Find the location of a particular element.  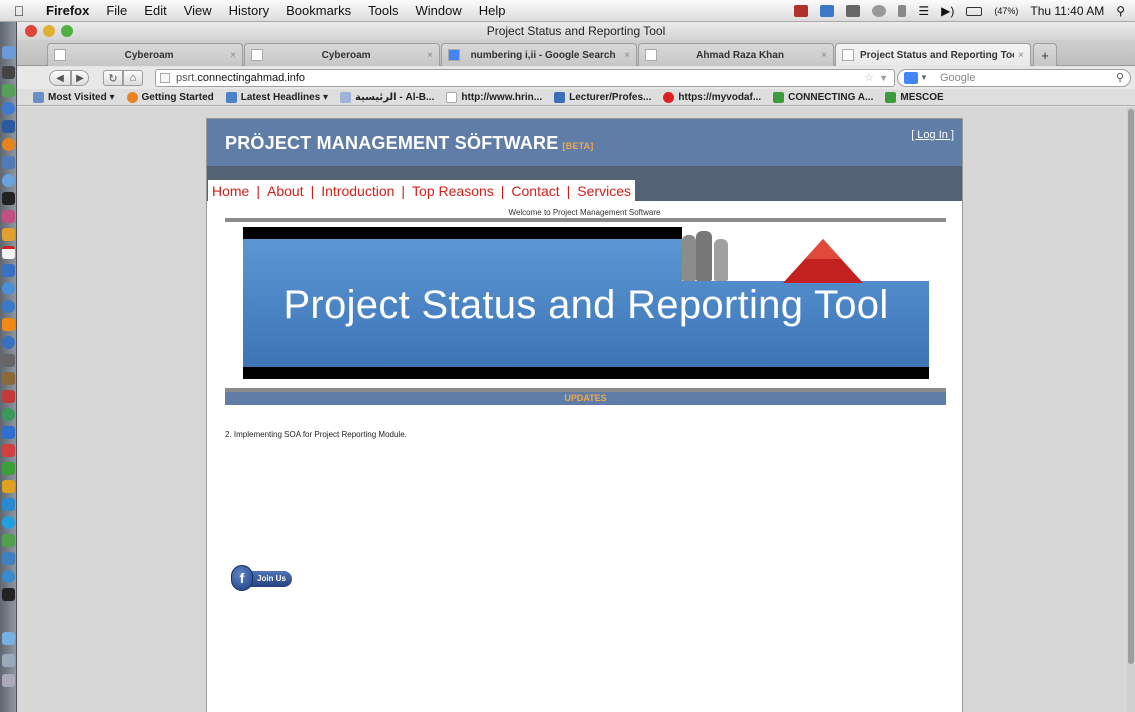

vertical-scrollbar is located at coordinates (1131, 409).